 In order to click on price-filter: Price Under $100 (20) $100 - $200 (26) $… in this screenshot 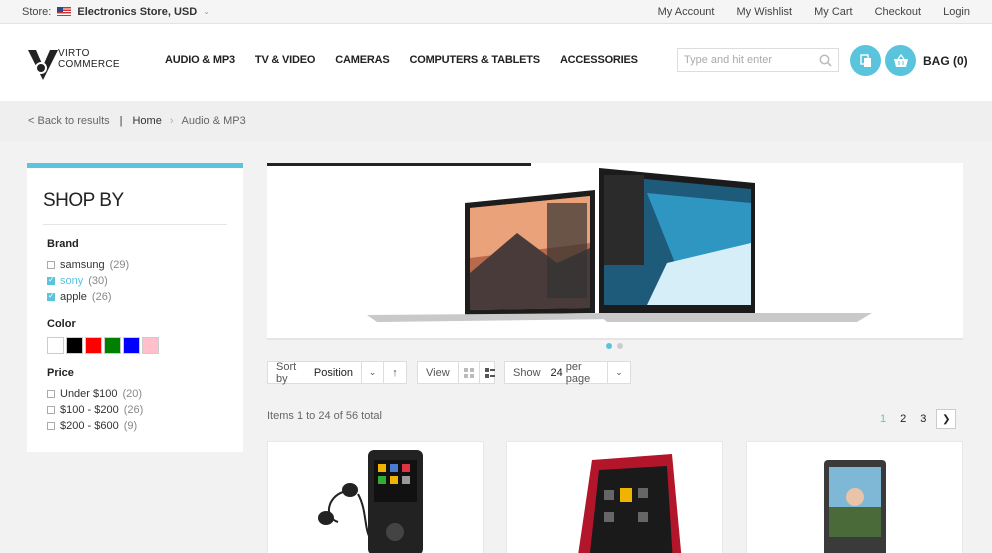, I will do `click(135, 400)`.